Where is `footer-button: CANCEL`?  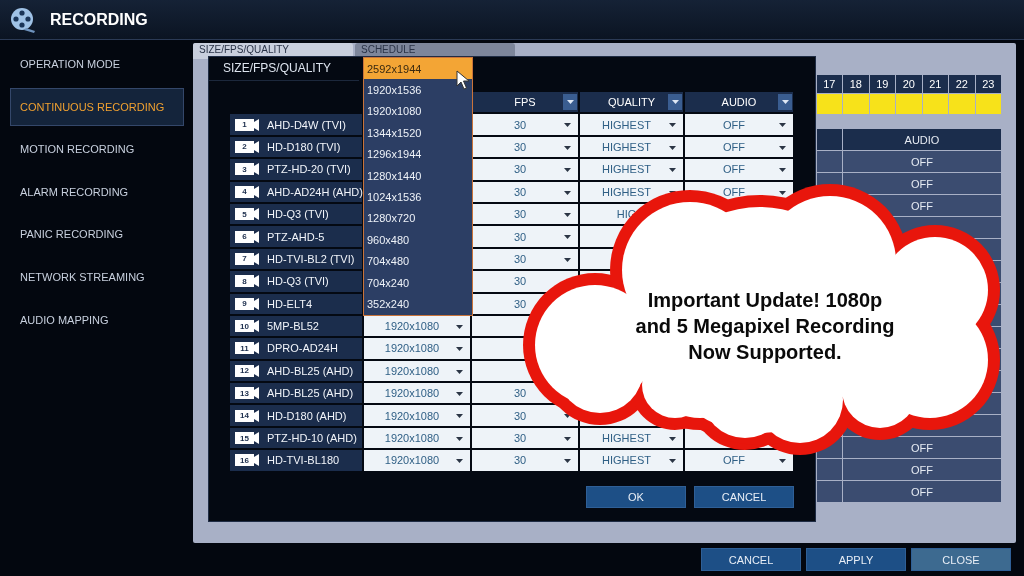 footer-button: CANCEL is located at coordinates (751, 559).